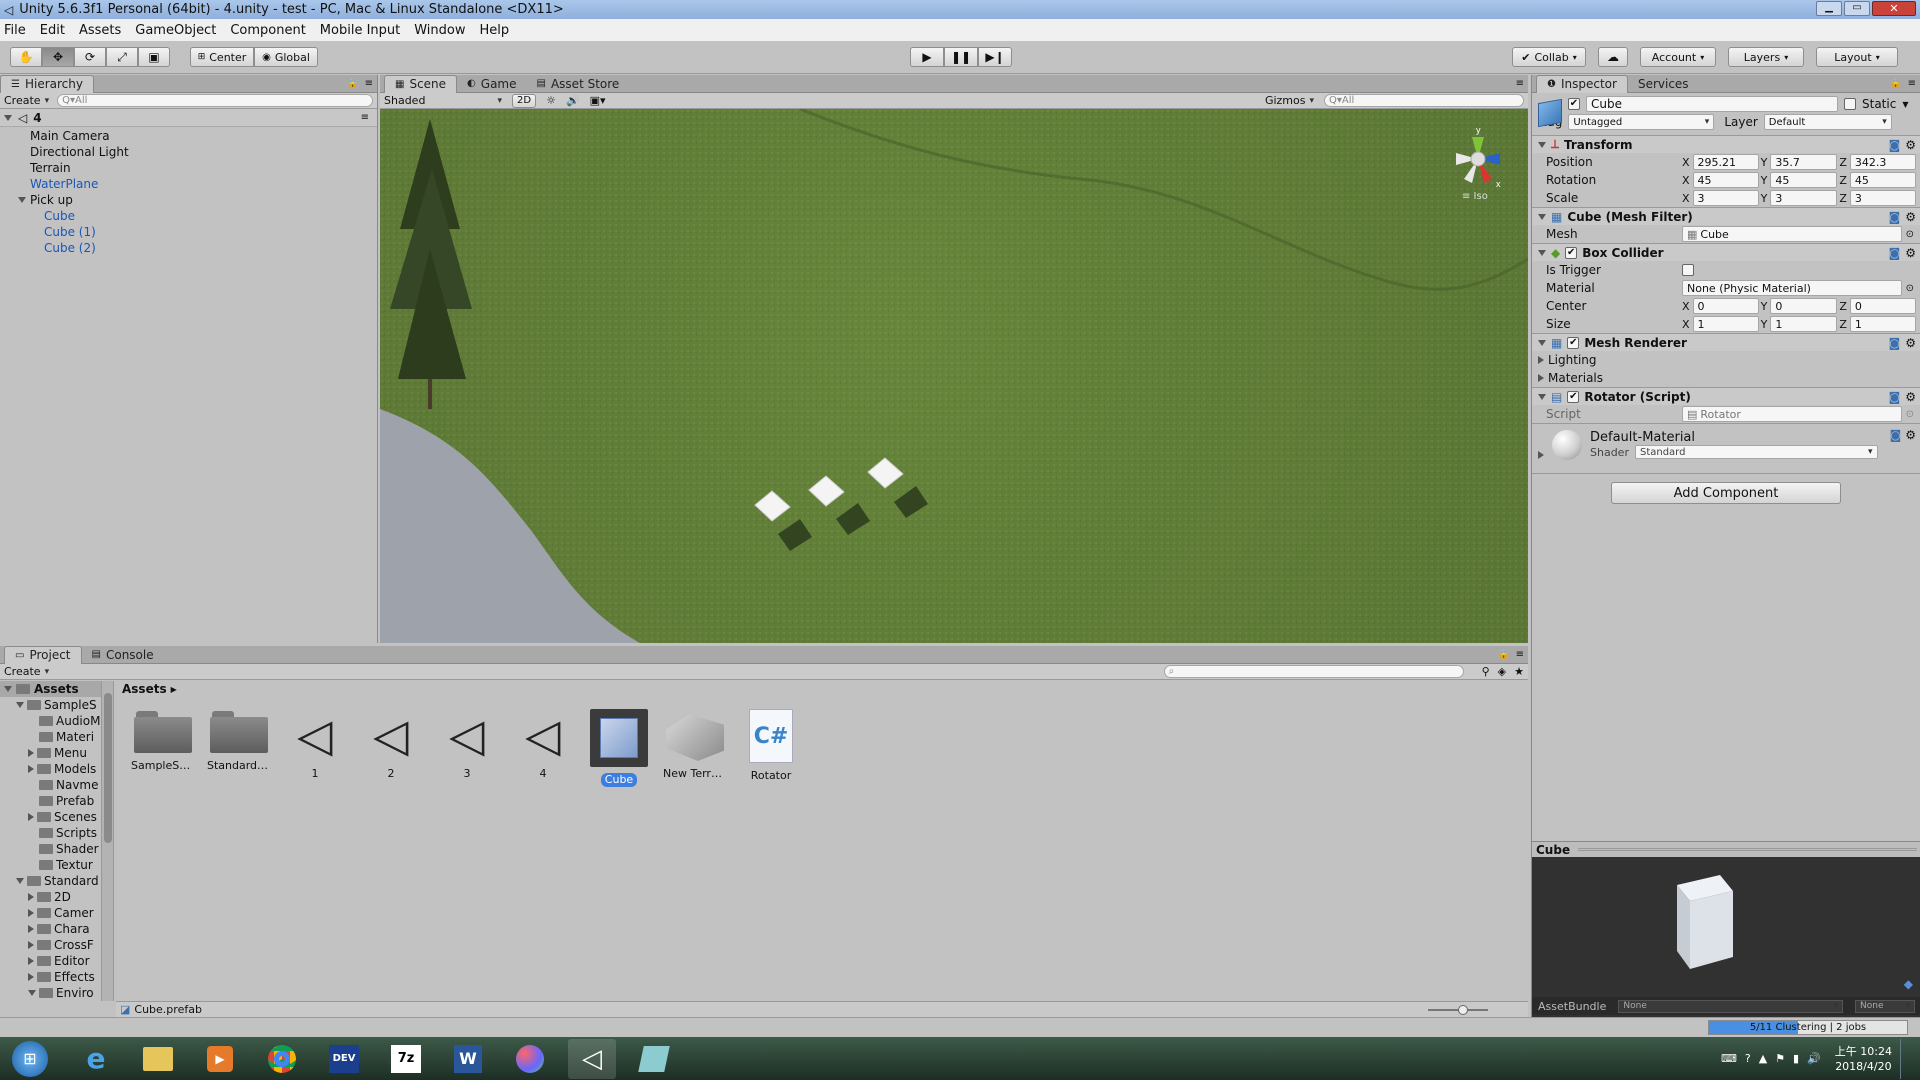  I want to click on tree-folder: Navme, so click(56, 785).